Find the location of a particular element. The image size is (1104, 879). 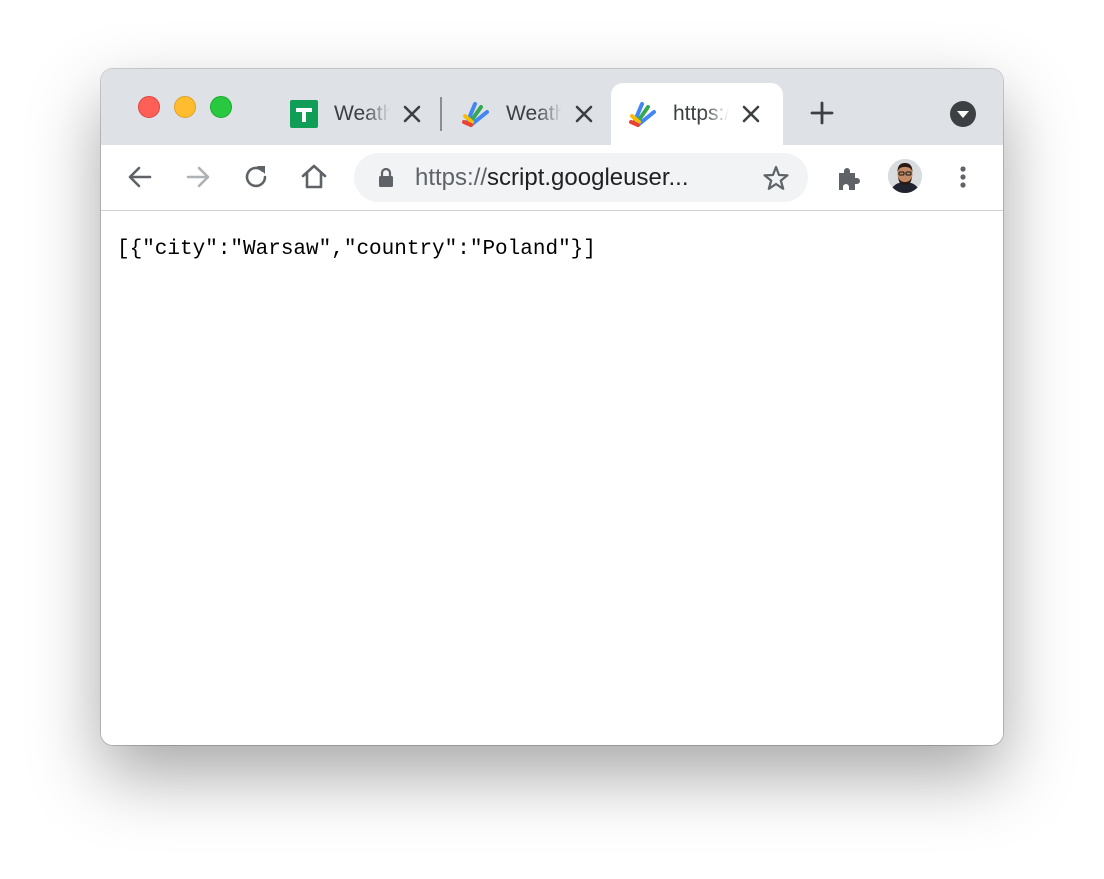

tab-weather-apps-script: Weather is located at coordinates (530, 114).